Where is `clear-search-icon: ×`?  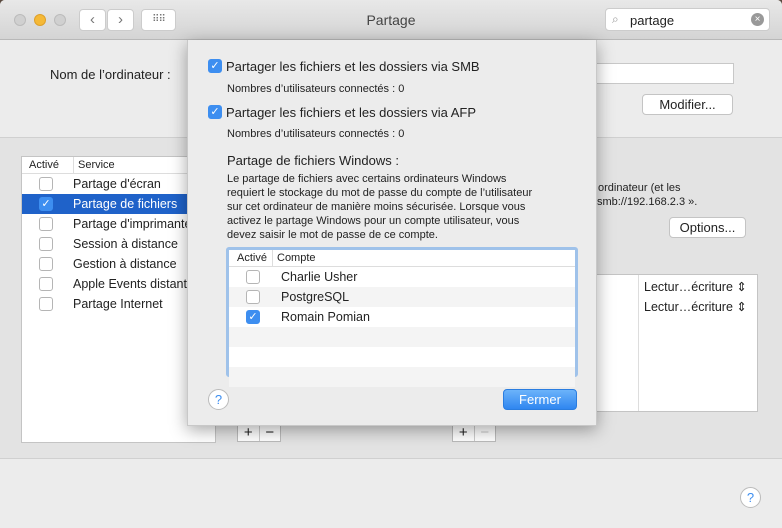 clear-search-icon: × is located at coordinates (757, 19).